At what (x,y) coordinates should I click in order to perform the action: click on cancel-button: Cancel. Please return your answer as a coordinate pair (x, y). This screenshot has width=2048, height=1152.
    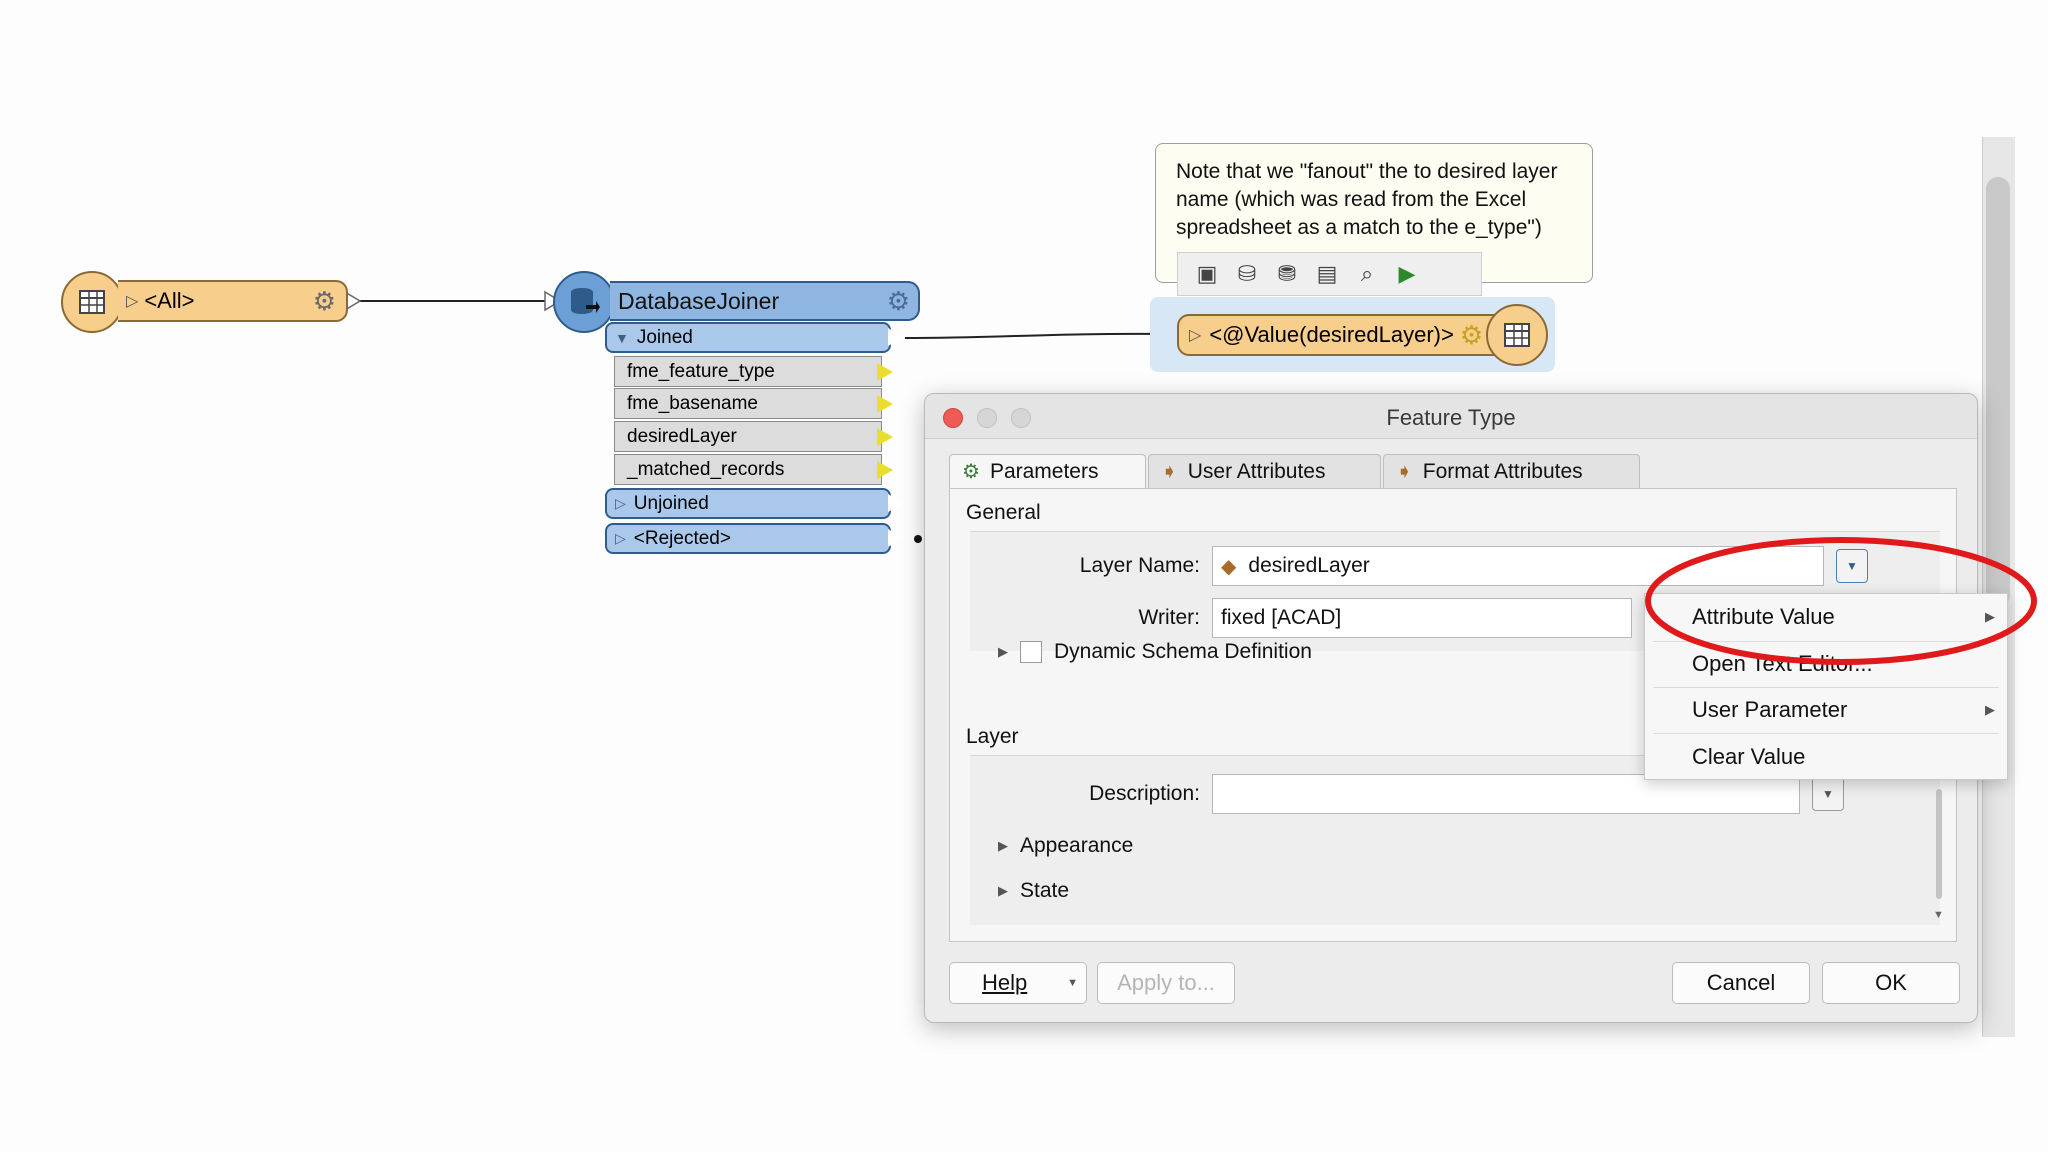
    Looking at the image, I should click on (1741, 983).